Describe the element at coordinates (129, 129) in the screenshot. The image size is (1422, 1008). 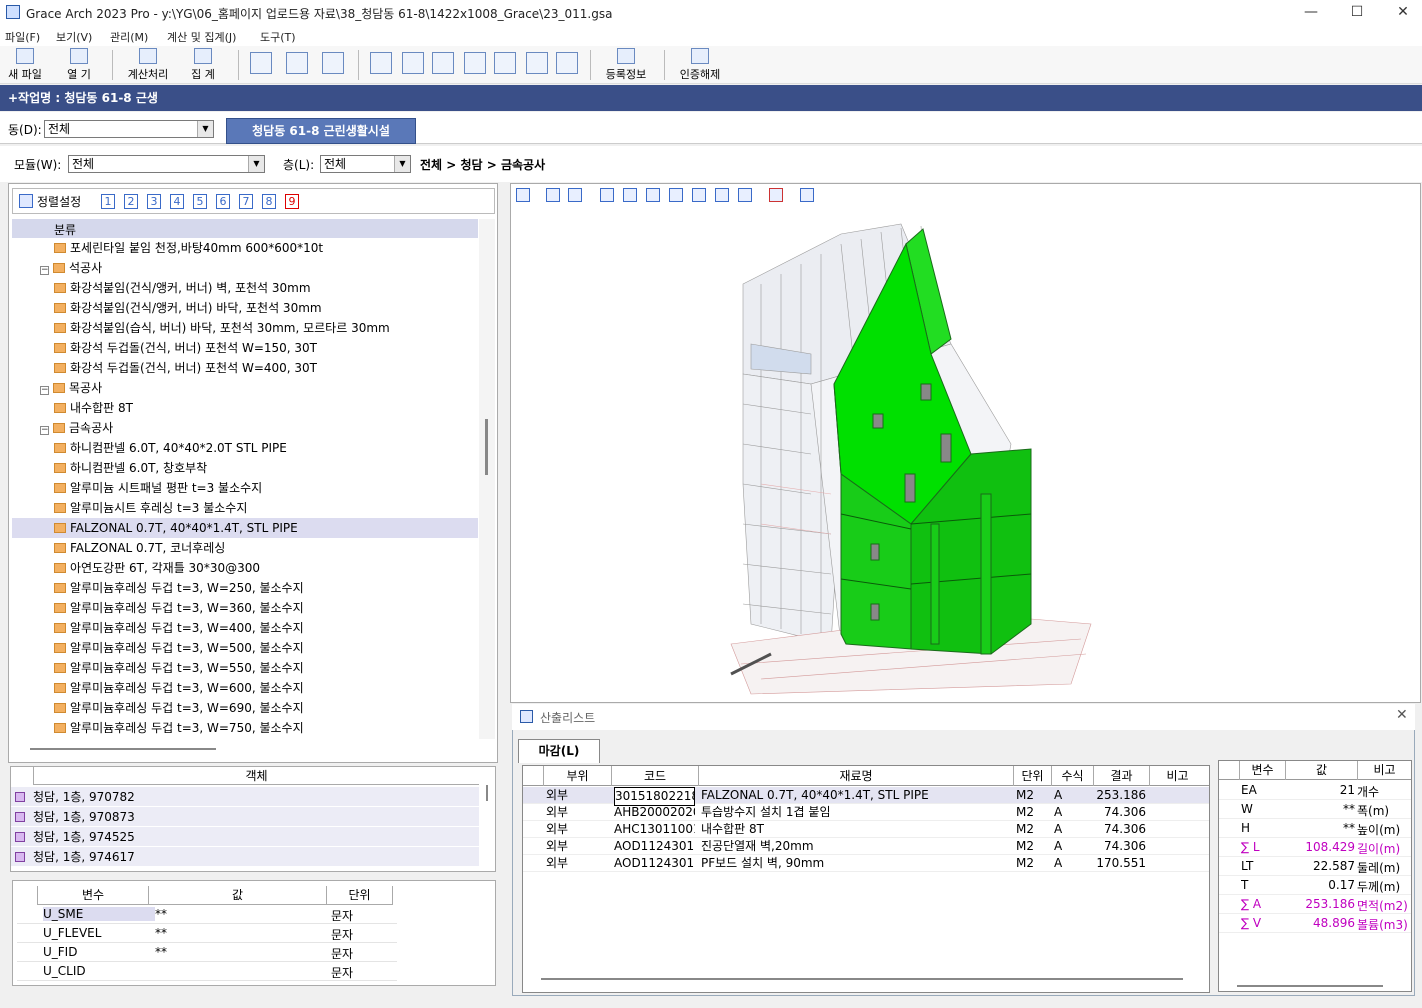
I see `dong-select: 전체 ▼` at that location.